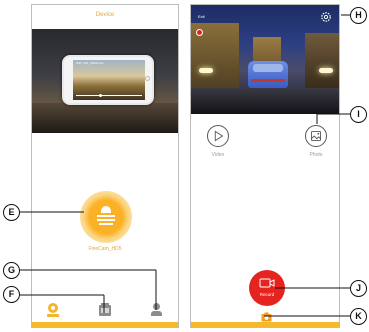  What do you see at coordinates (11, 270) in the screenshot?
I see `callout-g: G` at bounding box center [11, 270].